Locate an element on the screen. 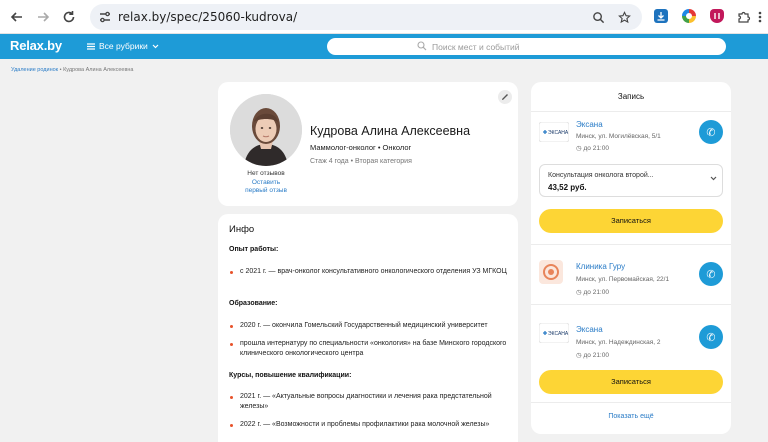 The image size is (768, 442). reload-icon is located at coordinates (69, 17).